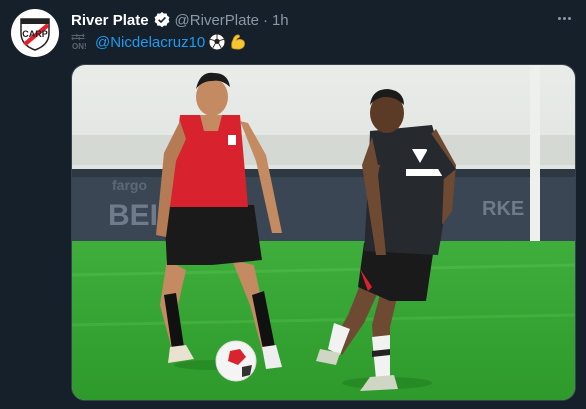 This screenshot has width=586, height=409. I want to click on svg-text: fargo, so click(129, 185).